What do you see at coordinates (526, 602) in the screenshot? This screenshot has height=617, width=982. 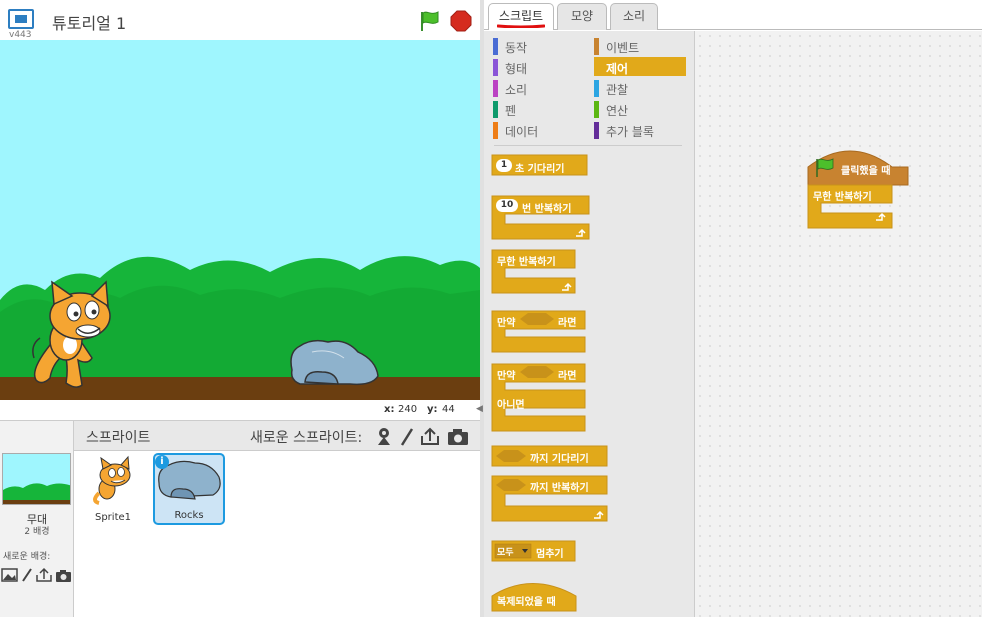 I see `clone-start-label: 복제되었을 때` at bounding box center [526, 602].